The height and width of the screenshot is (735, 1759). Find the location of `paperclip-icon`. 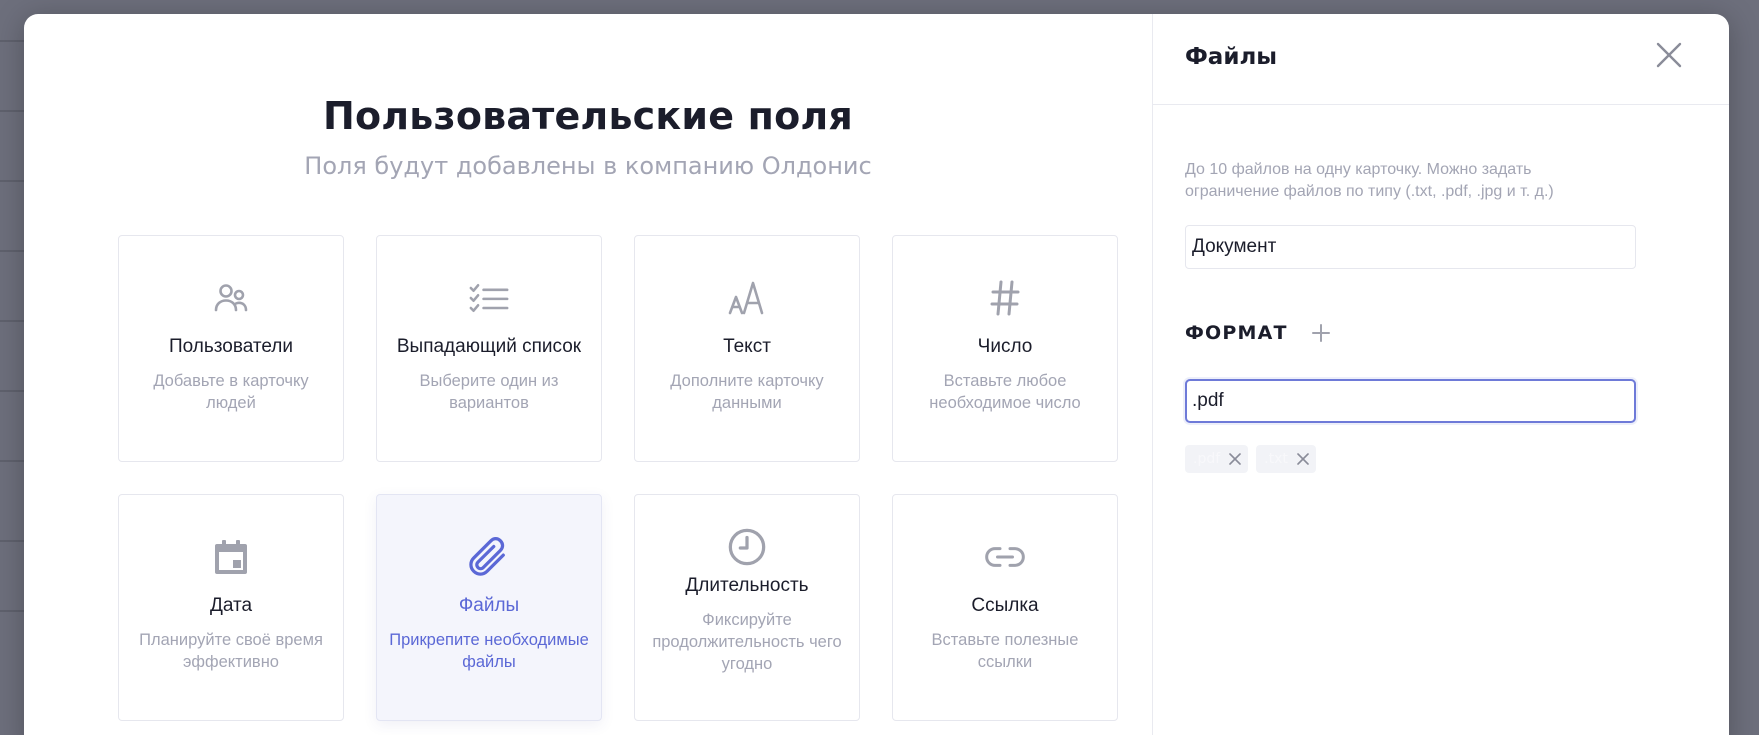

paperclip-icon is located at coordinates (489, 557).